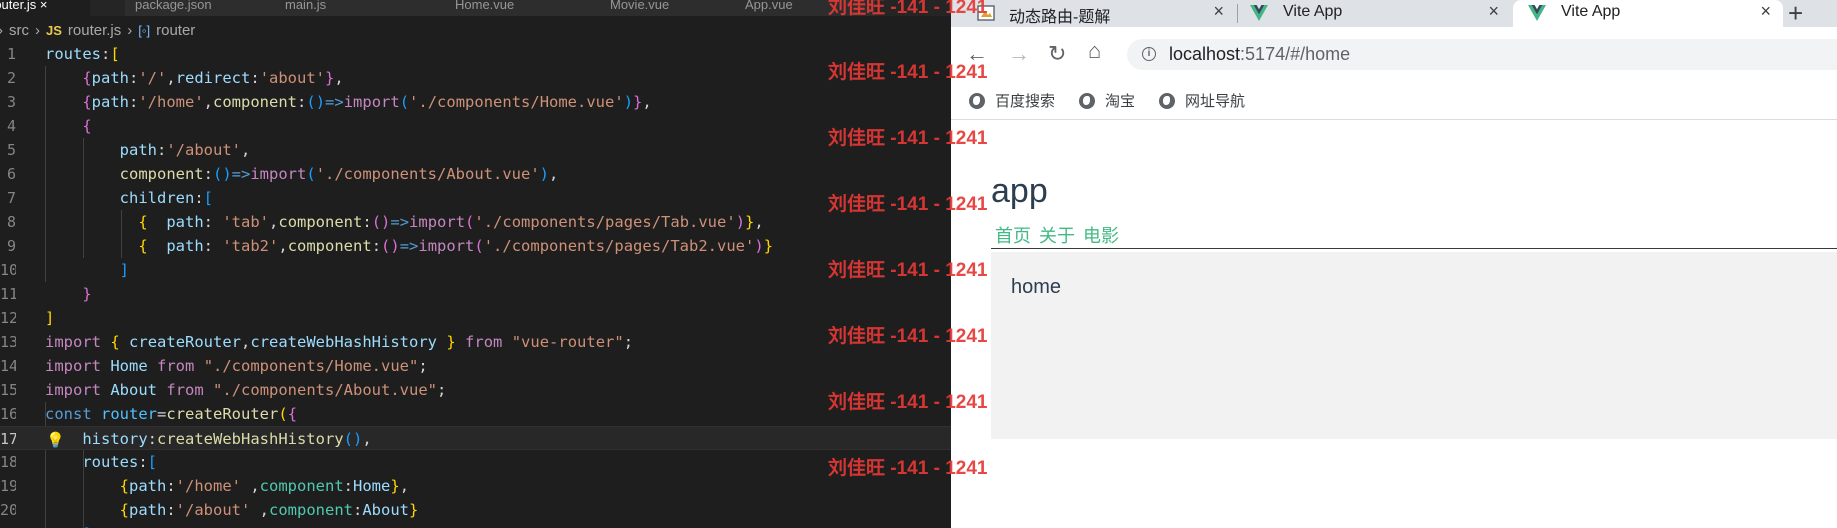 The image size is (1837, 528). What do you see at coordinates (94, 30) in the screenshot?
I see `breadcrumb-file: router.js` at bounding box center [94, 30].